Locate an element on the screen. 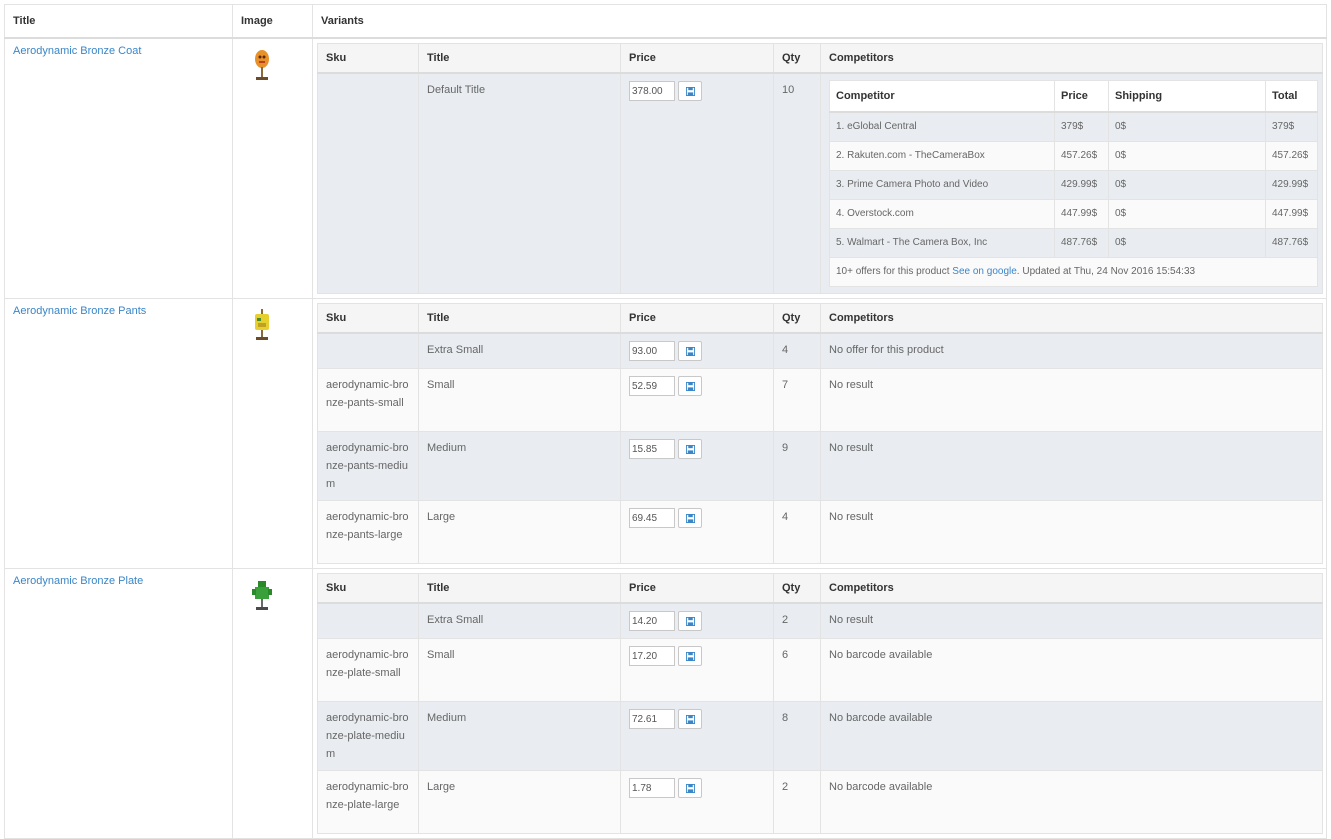  variant-sku: aerodynamic-bronze-plate-large is located at coordinates (368, 802).